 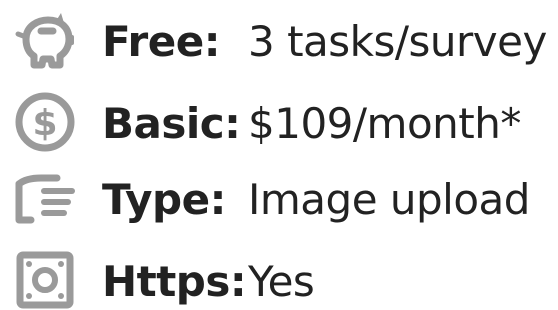 What do you see at coordinates (174, 281) in the screenshot?
I see `https-label: Https:` at bounding box center [174, 281].